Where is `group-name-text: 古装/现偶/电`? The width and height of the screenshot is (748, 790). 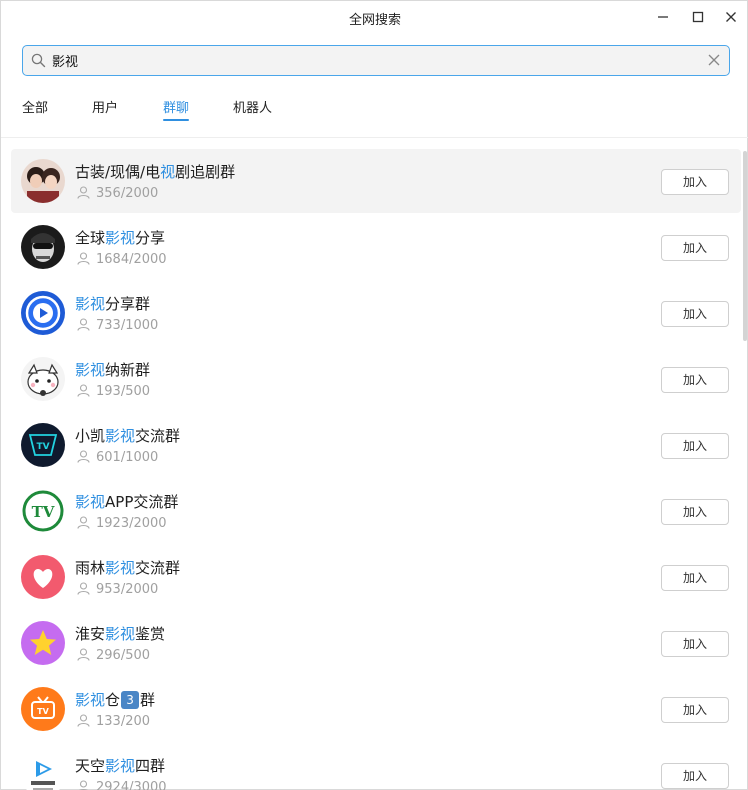
group-name-text: 古装/现偶/电 is located at coordinates (118, 172).